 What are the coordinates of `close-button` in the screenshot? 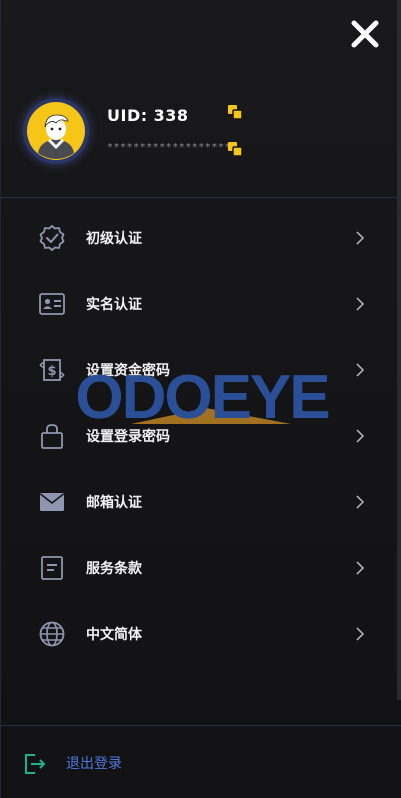 It's located at (365, 34).